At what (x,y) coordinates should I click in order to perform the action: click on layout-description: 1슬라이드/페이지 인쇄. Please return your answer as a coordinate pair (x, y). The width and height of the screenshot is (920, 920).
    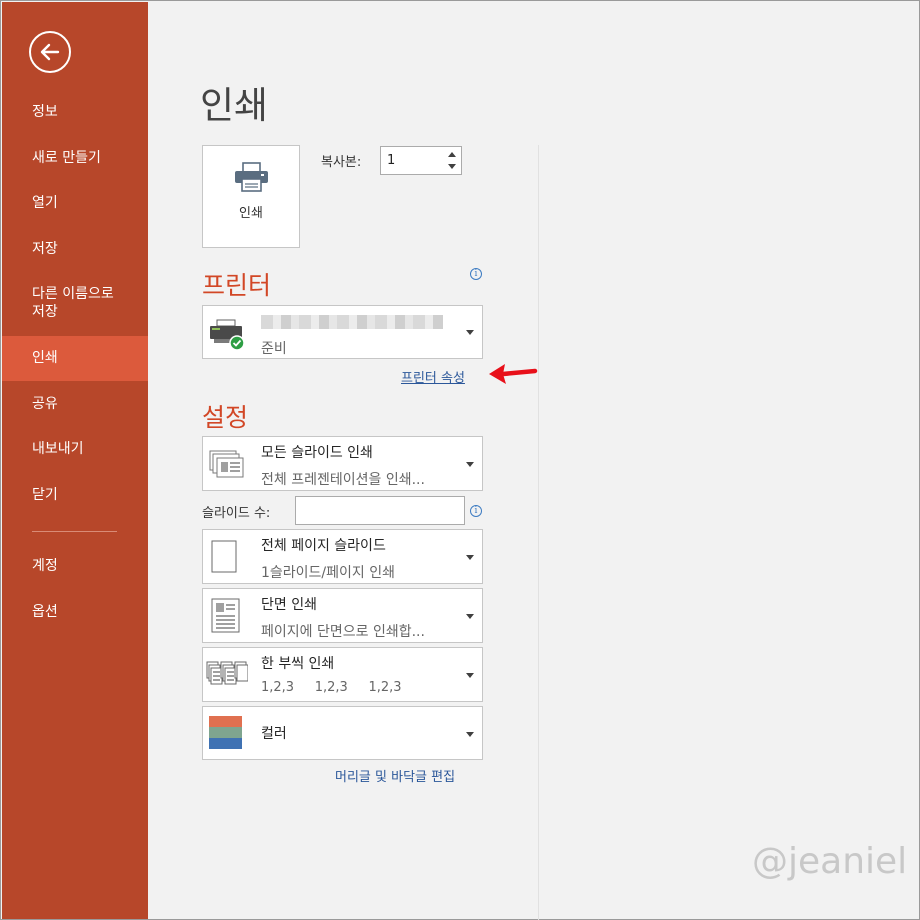
    Looking at the image, I should click on (328, 573).